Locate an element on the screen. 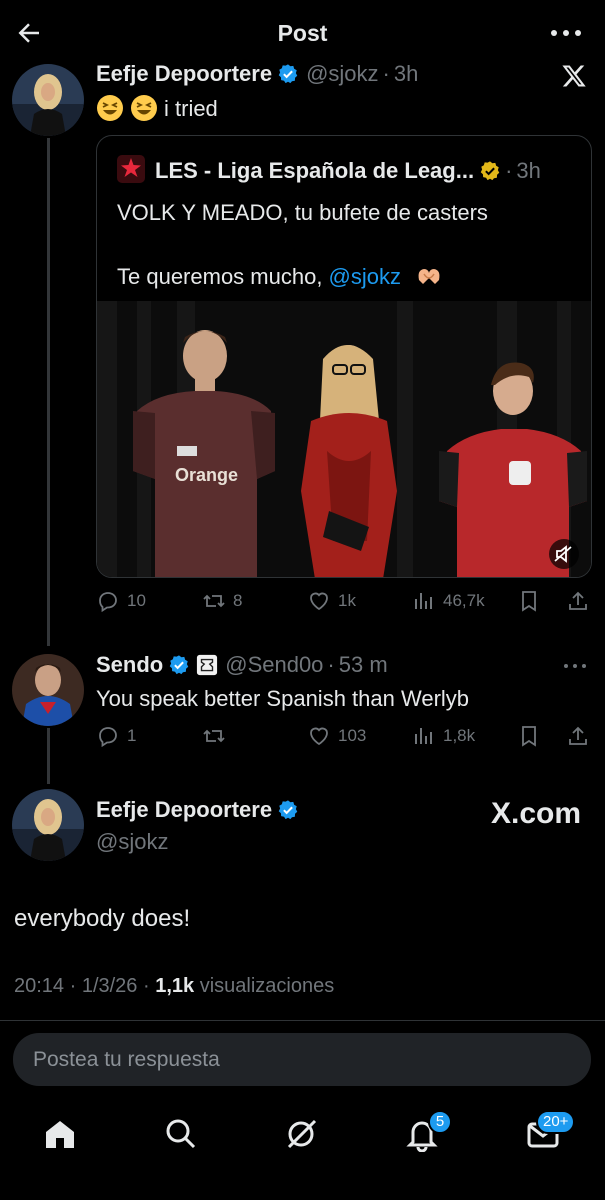 The image size is (605, 1200). repost-button: 8 is located at coordinates (222, 601).